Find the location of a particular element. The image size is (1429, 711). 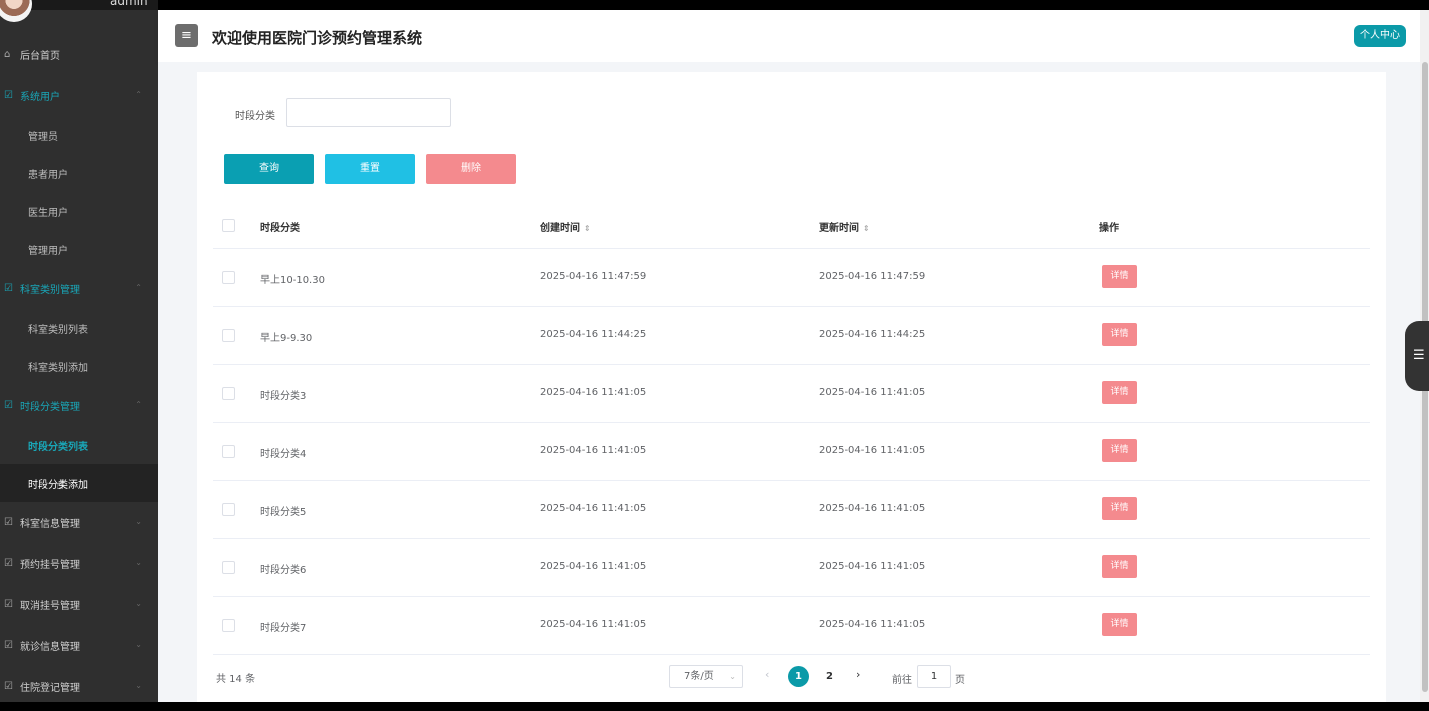

column-header-actions: 操作 is located at coordinates (1109, 228).